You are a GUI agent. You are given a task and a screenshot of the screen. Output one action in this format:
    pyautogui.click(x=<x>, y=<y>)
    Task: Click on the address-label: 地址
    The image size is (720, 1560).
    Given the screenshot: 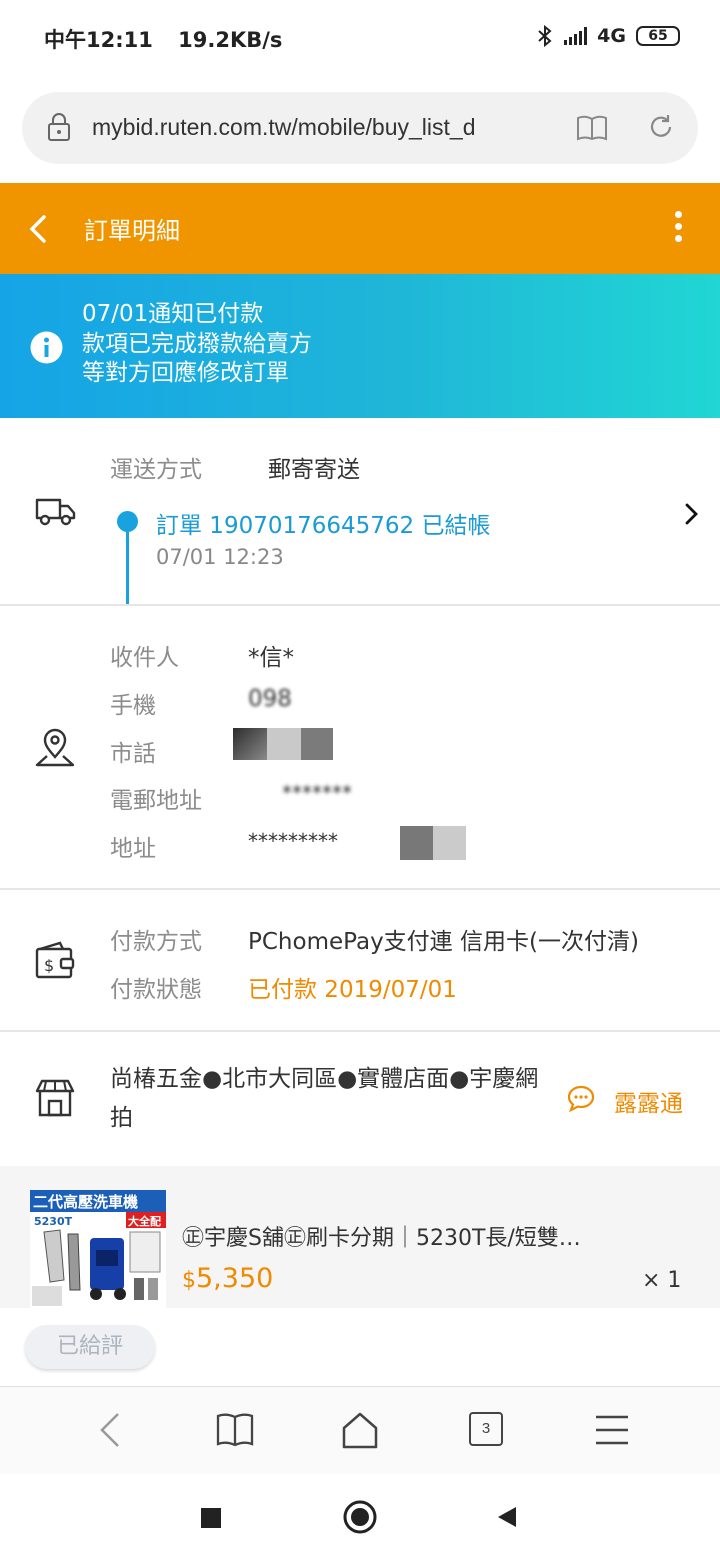 What is the action you would take?
    pyautogui.click(x=133, y=849)
    